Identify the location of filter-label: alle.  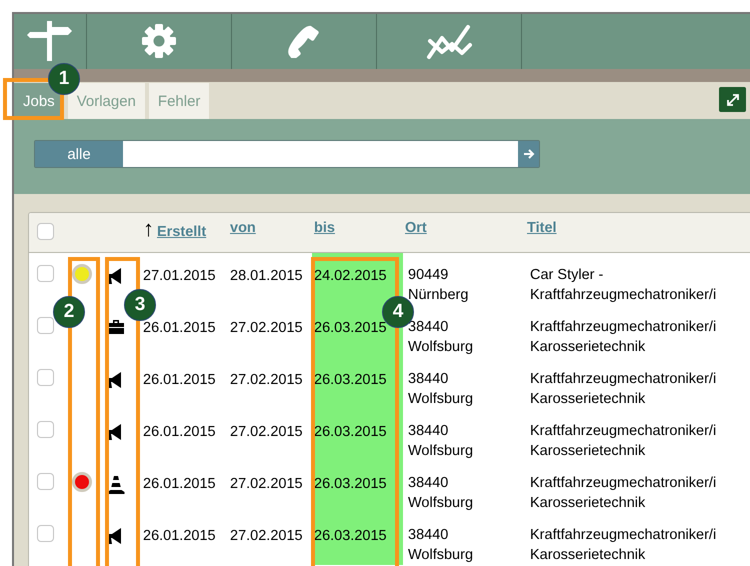
(79, 154).